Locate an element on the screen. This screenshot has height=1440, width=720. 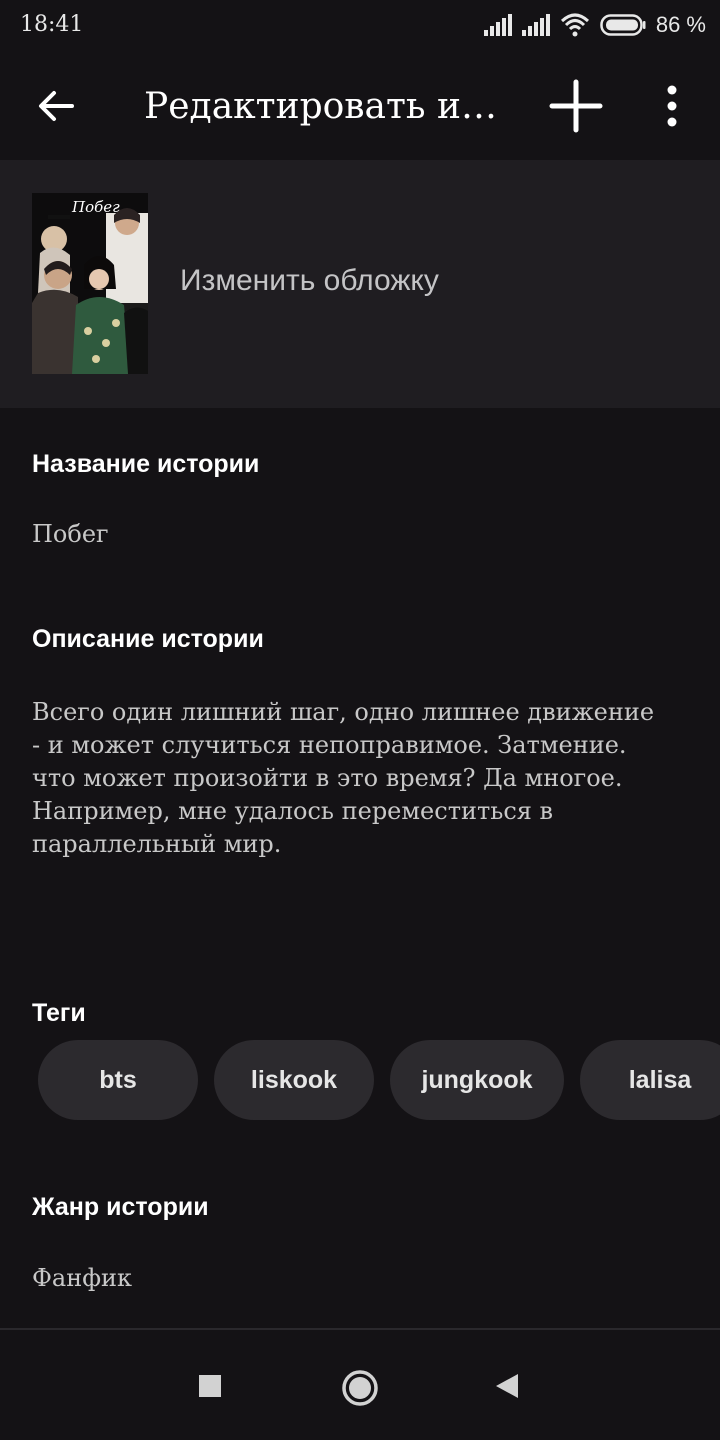
more-vert-icon is located at coordinates (672, 106).